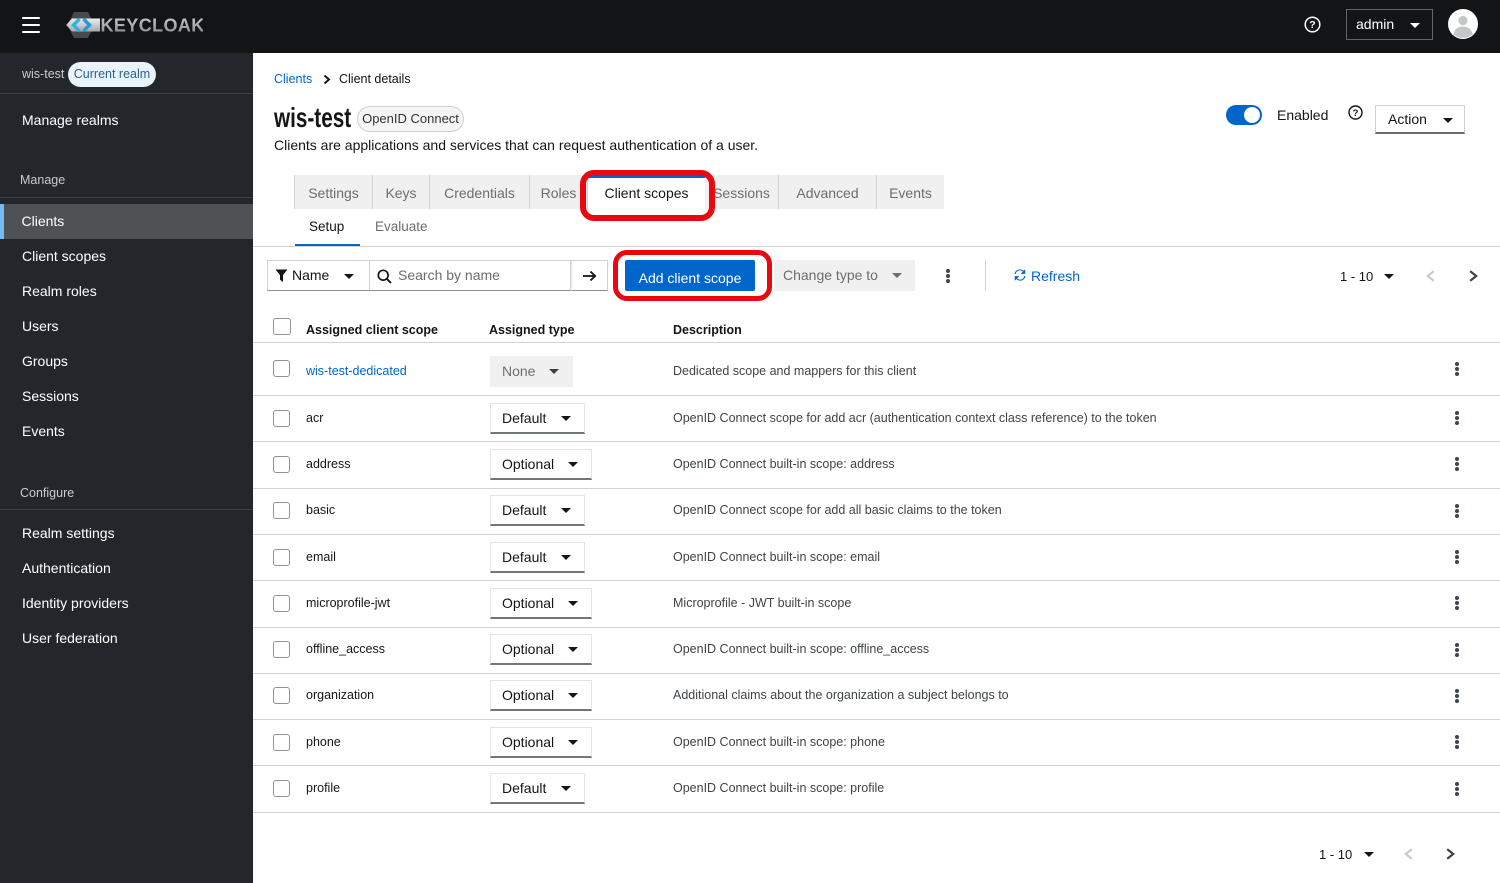  What do you see at coordinates (152, 26) in the screenshot?
I see `svg-text: KEYCLOAK` at bounding box center [152, 26].